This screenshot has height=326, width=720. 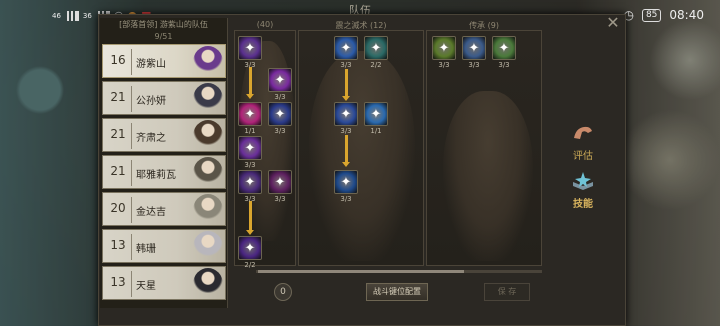 I want to click on shadow-icon: ✦, so click(x=250, y=248).